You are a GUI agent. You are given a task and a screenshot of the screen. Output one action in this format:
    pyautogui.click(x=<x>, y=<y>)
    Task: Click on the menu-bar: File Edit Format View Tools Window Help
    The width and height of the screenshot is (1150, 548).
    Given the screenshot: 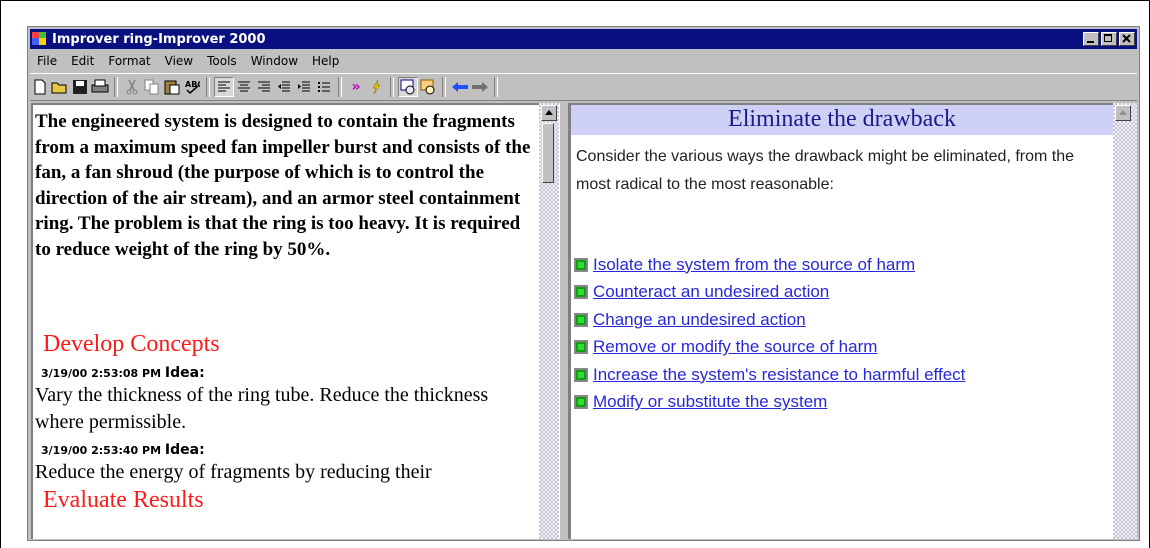 What is the action you would take?
    pyautogui.click(x=583, y=61)
    